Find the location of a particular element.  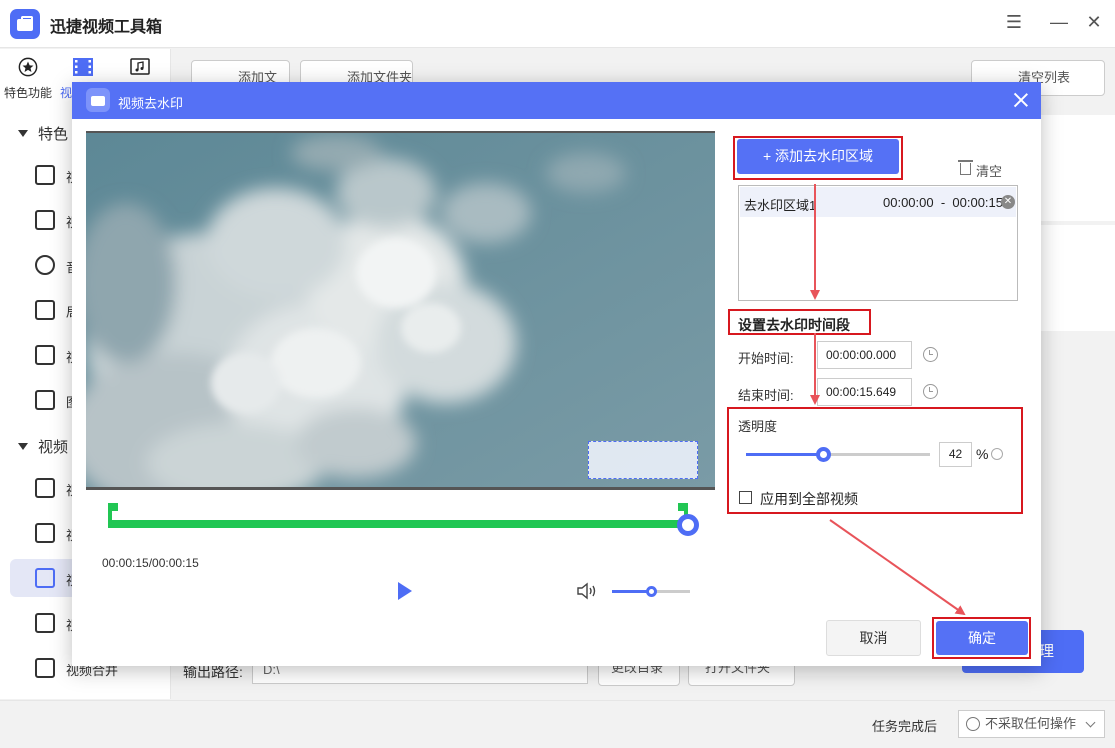

opacity-unit: % is located at coordinates (982, 454).